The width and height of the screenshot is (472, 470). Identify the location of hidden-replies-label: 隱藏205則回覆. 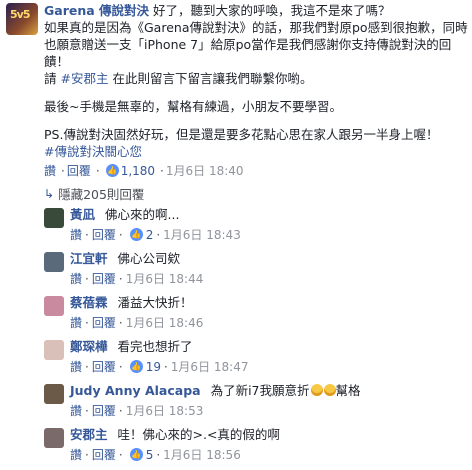
(101, 194).